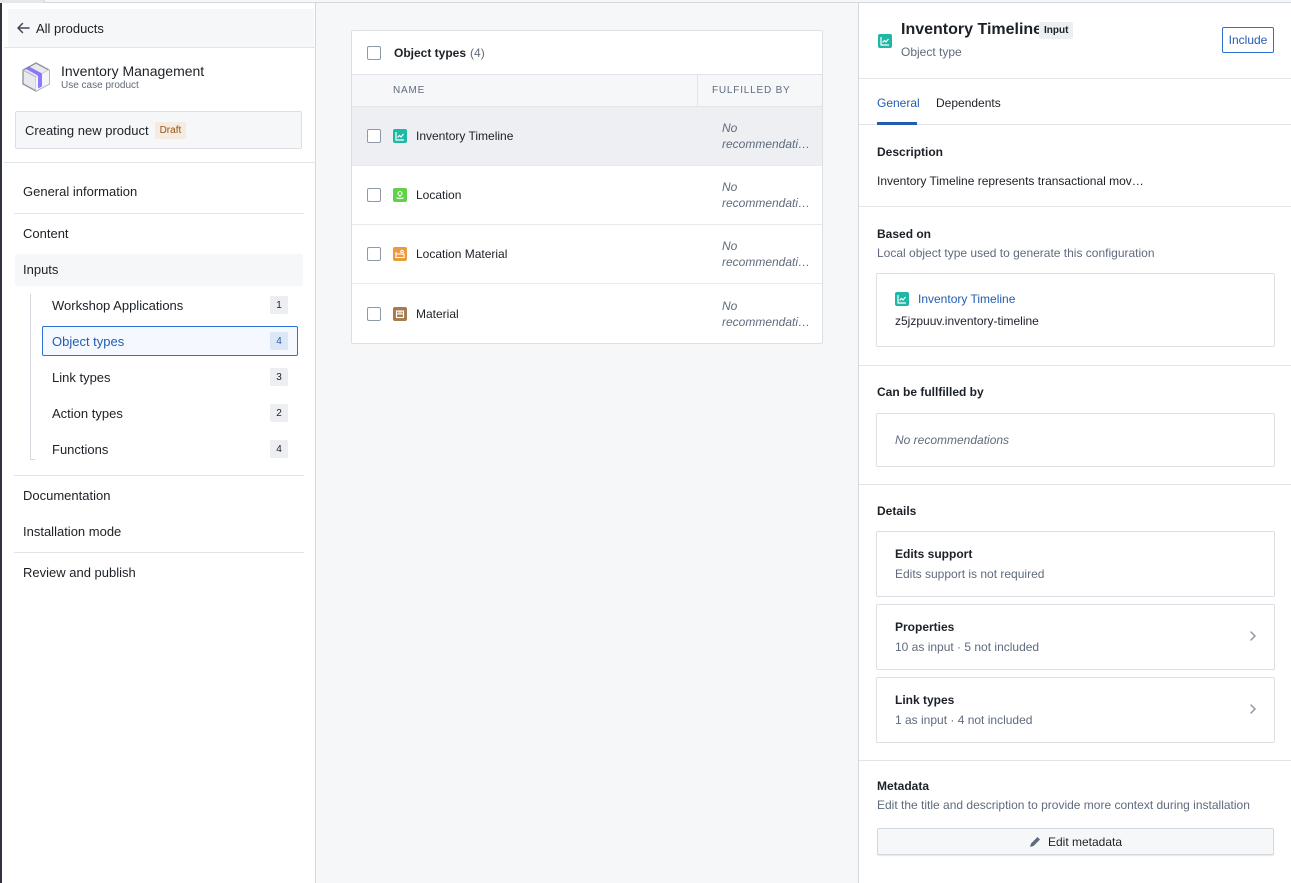 The width and height of the screenshot is (1291, 883). What do you see at coordinates (170, 413) in the screenshot?
I see `nav-action-types: Action types 2` at bounding box center [170, 413].